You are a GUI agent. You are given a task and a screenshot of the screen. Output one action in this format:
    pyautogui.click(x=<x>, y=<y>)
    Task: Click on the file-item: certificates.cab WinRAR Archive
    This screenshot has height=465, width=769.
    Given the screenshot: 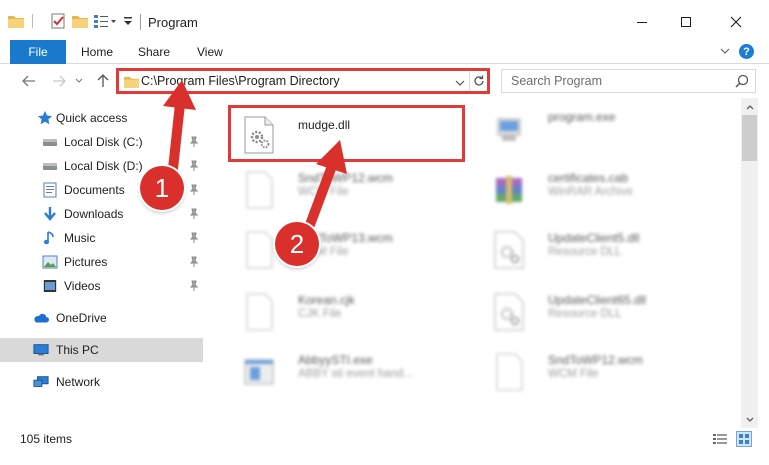 What is the action you would take?
    pyautogui.click(x=600, y=188)
    